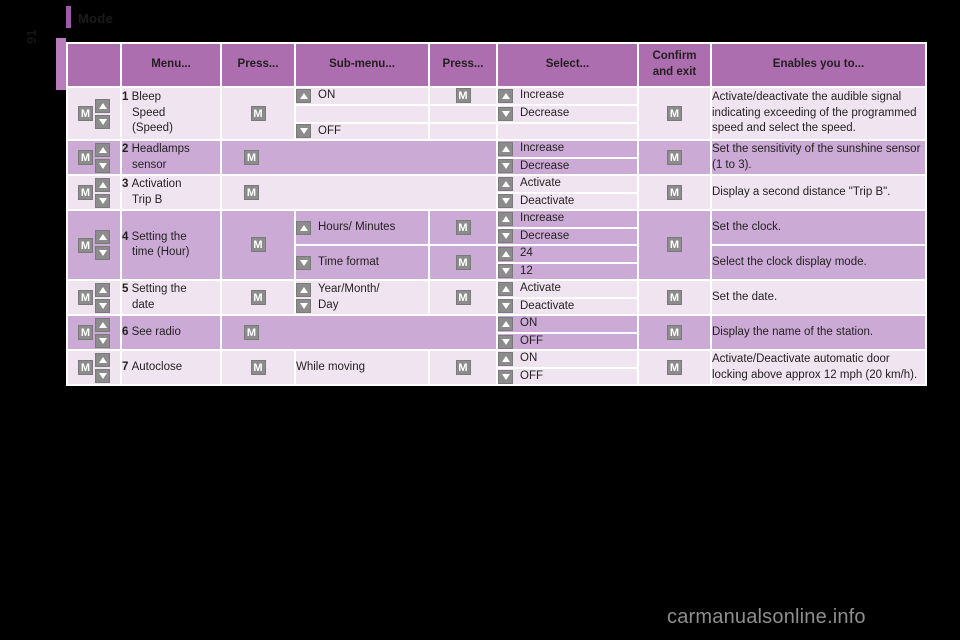 This screenshot has width=960, height=640. What do you see at coordinates (161, 252) in the screenshot?
I see `row-4-menu-line2: time (Hour)` at bounding box center [161, 252].